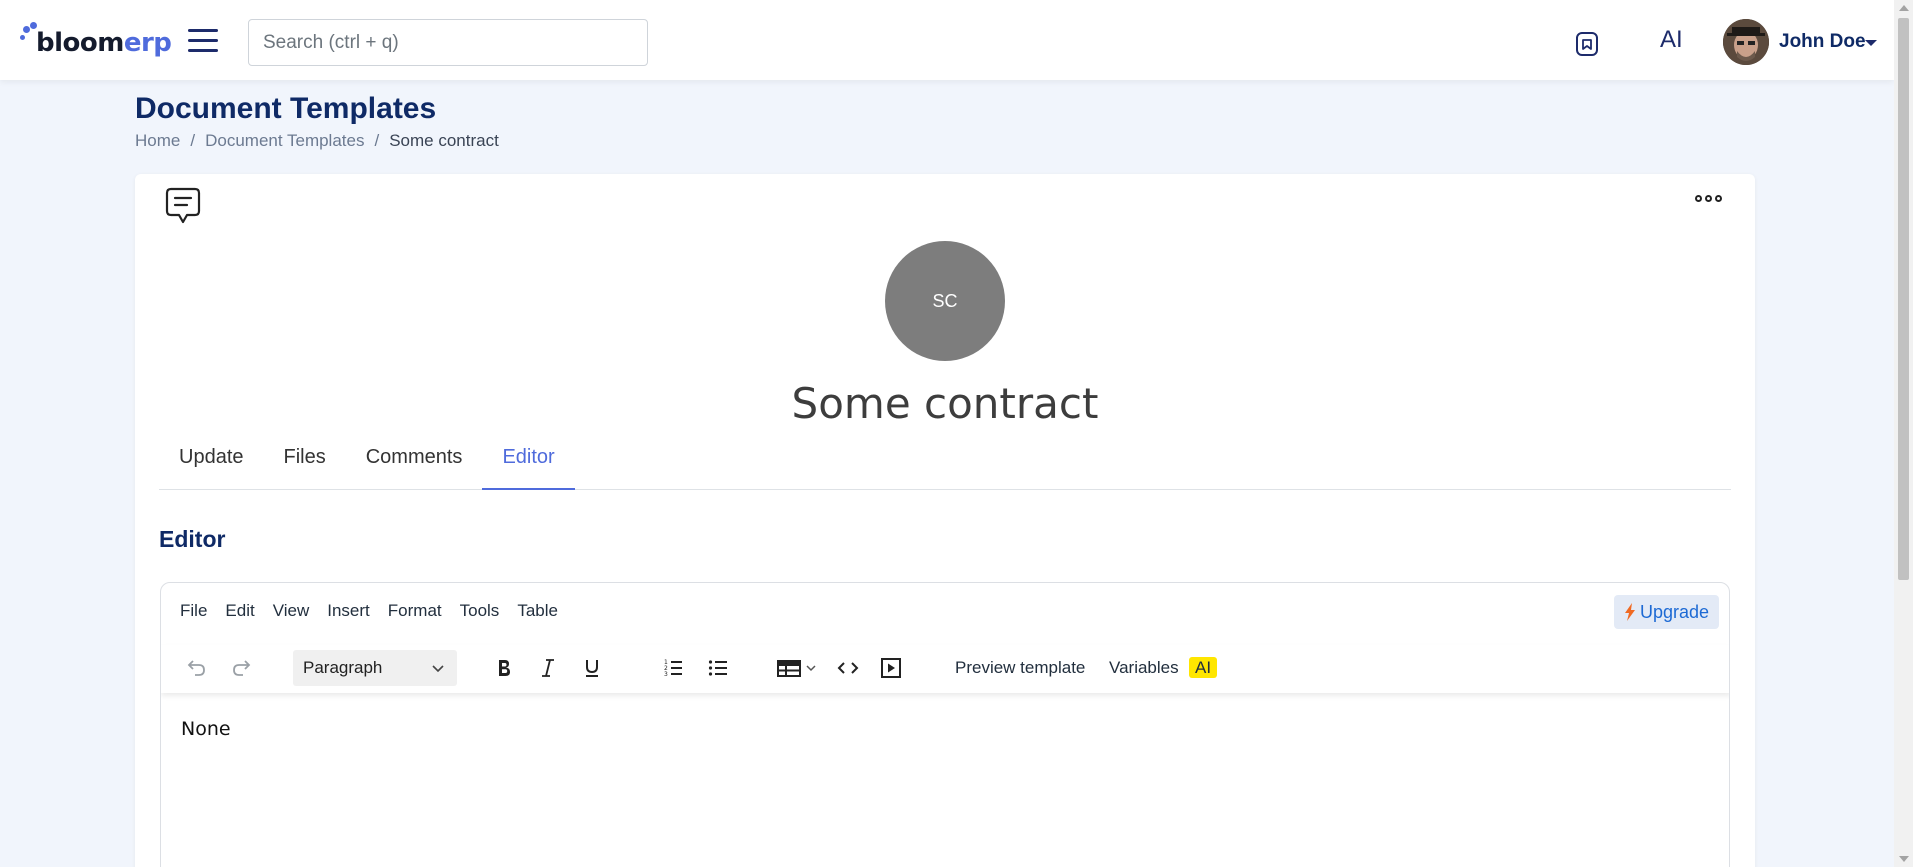 The height and width of the screenshot is (867, 1913). What do you see at coordinates (203, 41) in the screenshot?
I see `menu-toggle-button` at bounding box center [203, 41].